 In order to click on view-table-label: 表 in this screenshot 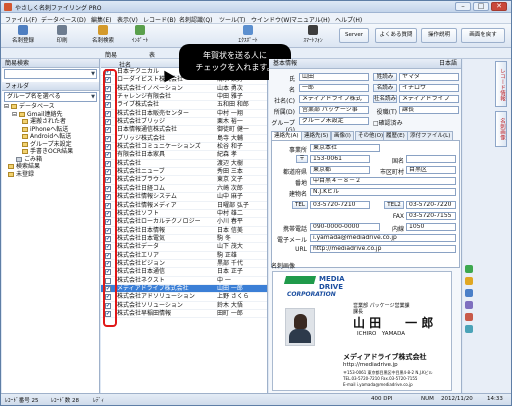, I will do `click(152, 54)`.